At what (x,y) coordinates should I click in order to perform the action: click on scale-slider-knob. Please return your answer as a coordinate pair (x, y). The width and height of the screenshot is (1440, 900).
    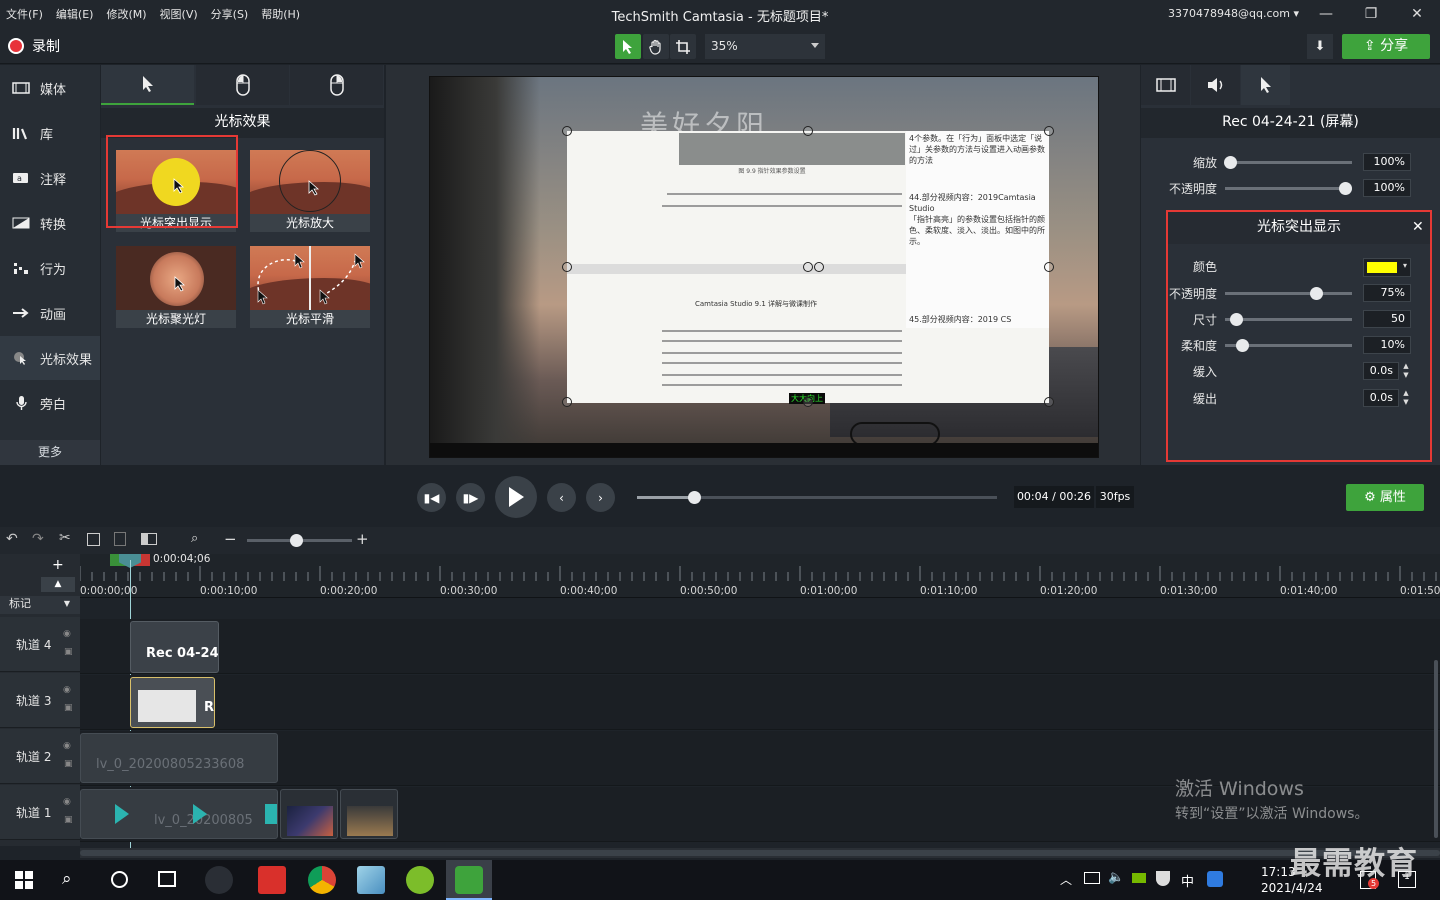
    Looking at the image, I should click on (1230, 162).